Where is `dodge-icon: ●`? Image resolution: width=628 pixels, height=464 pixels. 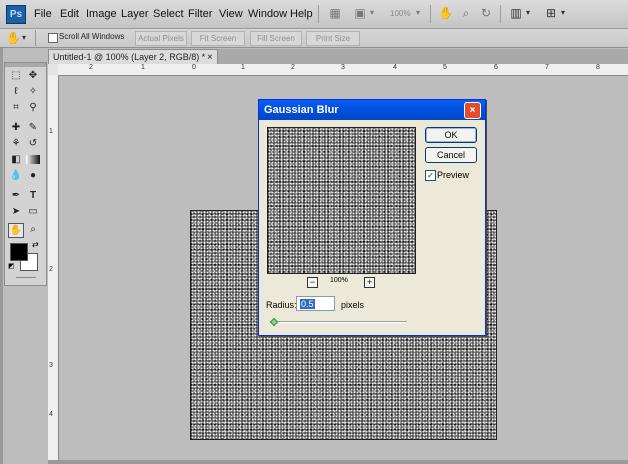 dodge-icon: ● is located at coordinates (33, 175).